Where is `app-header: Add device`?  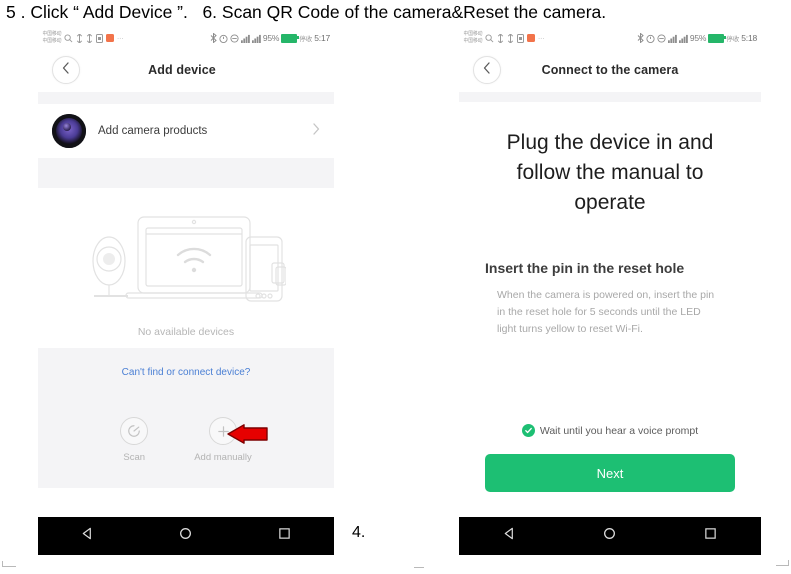 app-header: Add device is located at coordinates (186, 70).